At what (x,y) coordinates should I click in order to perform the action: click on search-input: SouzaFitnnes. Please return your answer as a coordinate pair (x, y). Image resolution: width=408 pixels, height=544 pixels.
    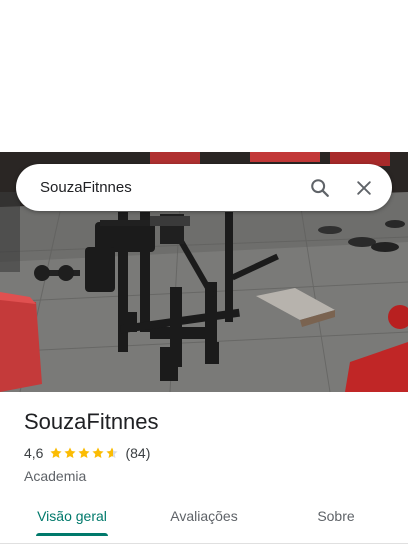
    Looking at the image, I should click on (157, 187).